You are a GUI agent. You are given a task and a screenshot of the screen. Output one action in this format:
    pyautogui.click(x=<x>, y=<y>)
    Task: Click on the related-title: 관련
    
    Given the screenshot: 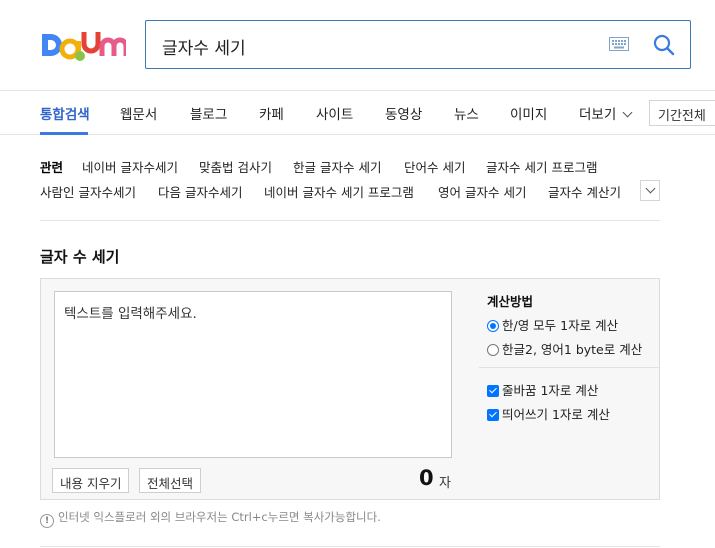 What is the action you would take?
    pyautogui.click(x=52, y=167)
    